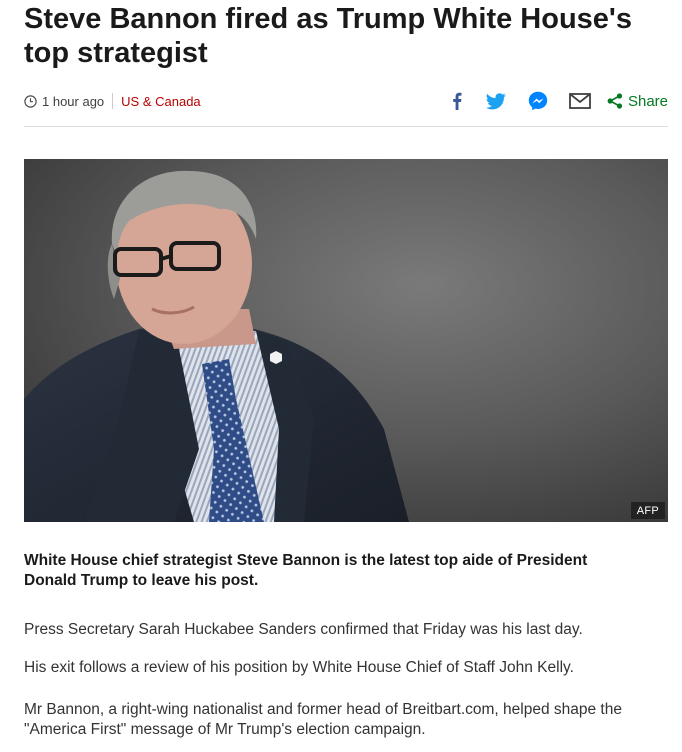 This screenshot has height=752, width=682. What do you see at coordinates (161, 101) in the screenshot?
I see `section-link: US & Canada` at bounding box center [161, 101].